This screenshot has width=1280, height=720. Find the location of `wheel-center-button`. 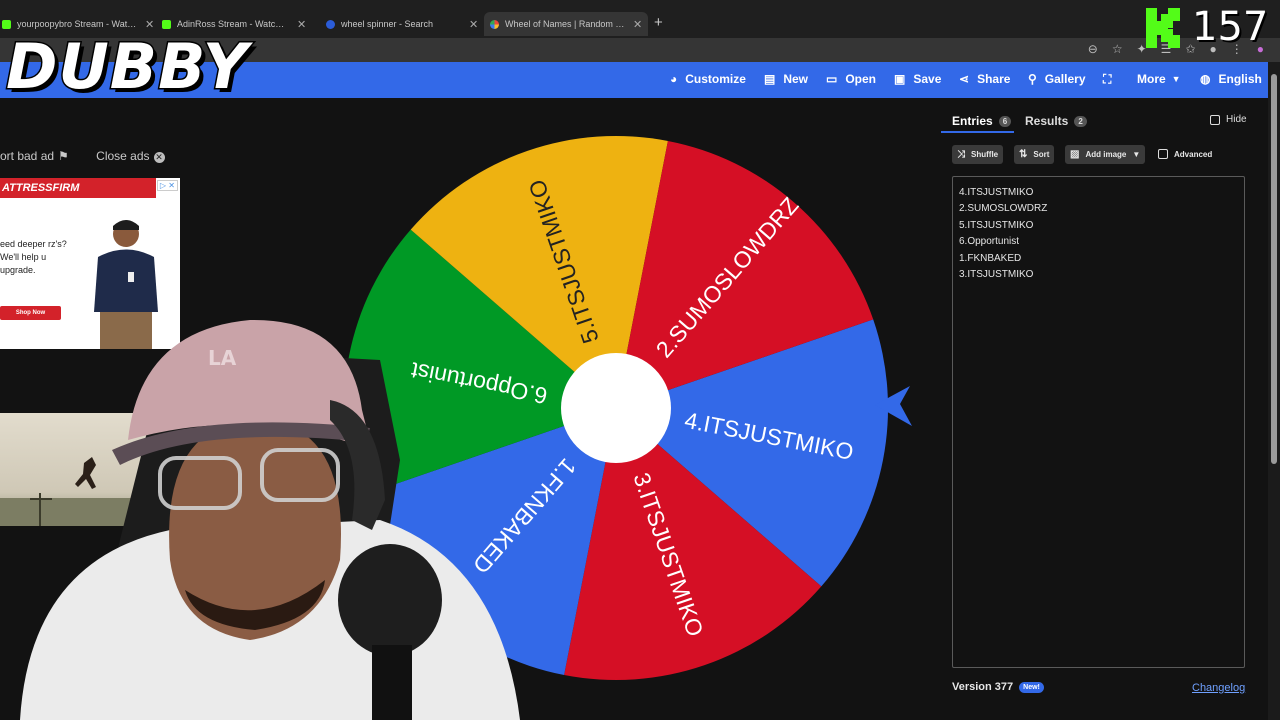

wheel-center-button is located at coordinates (616, 408).